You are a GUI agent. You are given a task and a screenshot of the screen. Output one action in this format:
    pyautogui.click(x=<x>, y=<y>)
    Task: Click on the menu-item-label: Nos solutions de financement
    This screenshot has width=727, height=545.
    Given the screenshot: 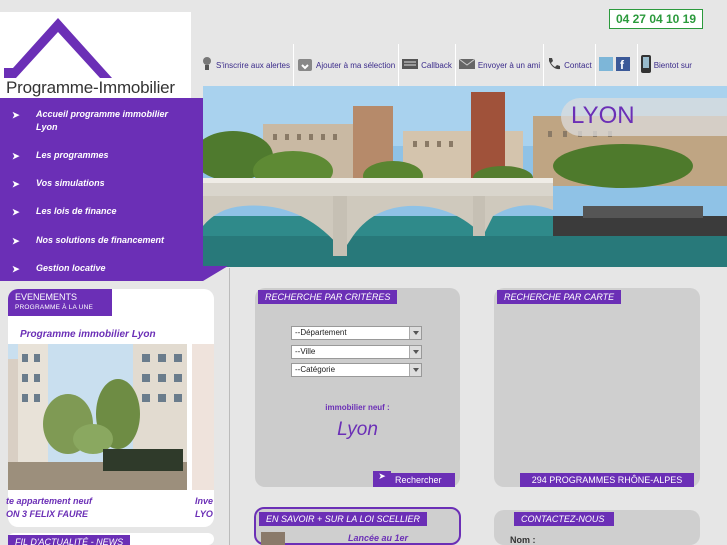 What is the action you would take?
    pyautogui.click(x=100, y=240)
    